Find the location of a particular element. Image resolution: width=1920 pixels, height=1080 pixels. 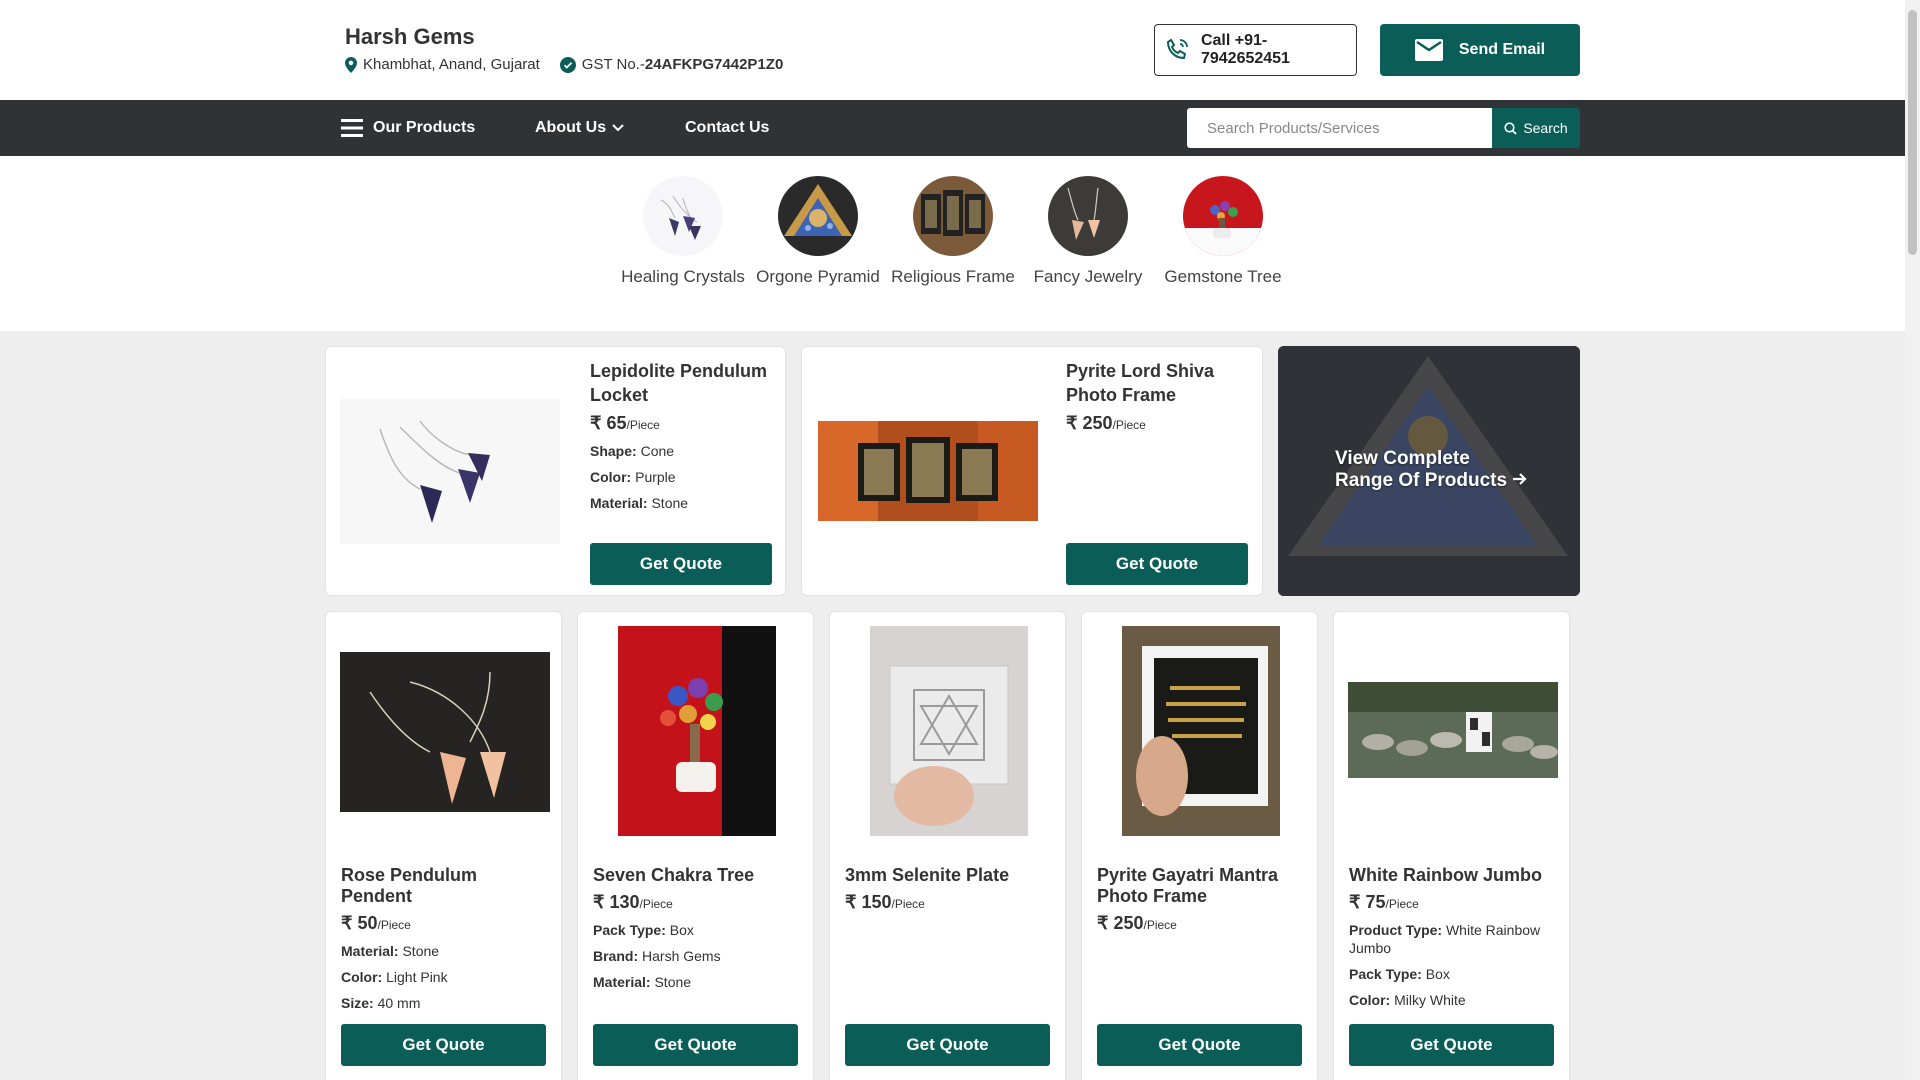

view-complete-range-banner: View Complete Range Of Products is located at coordinates (1429, 471).